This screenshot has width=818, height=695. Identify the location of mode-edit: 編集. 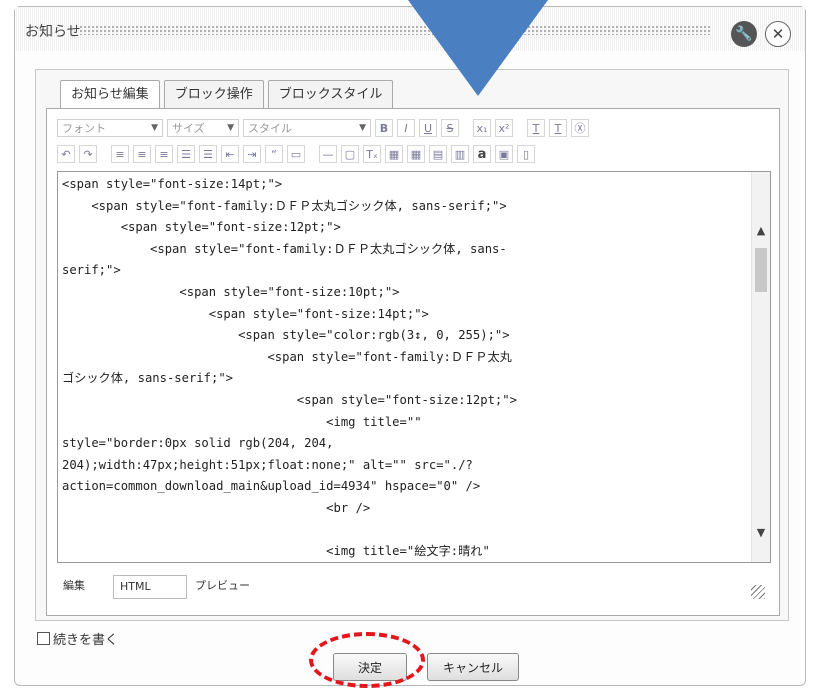
(74, 586).